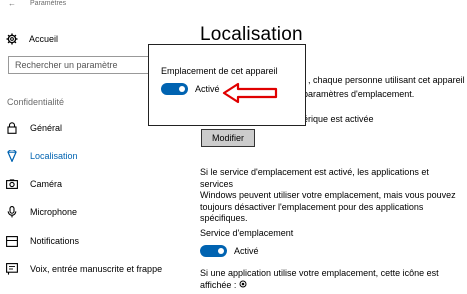 The height and width of the screenshot is (294, 467). Describe the element at coordinates (48, 3) in the screenshot. I see `app-title: Paramètres` at that location.